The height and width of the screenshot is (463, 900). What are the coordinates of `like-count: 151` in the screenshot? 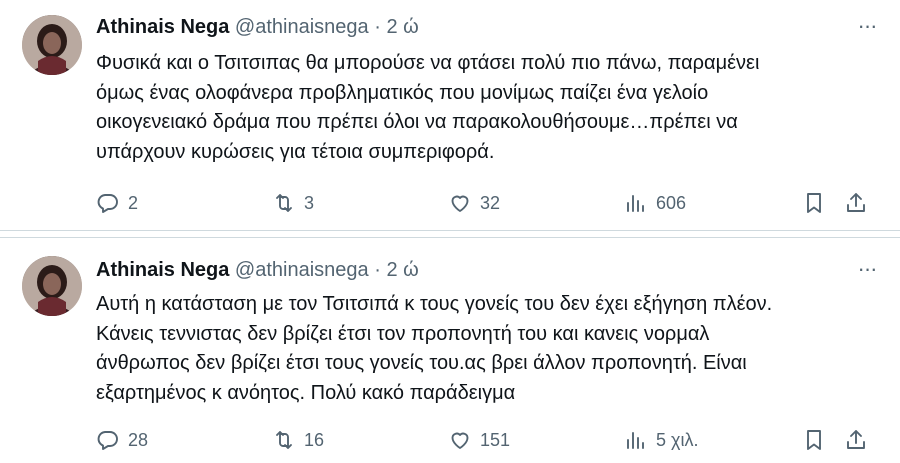 It's located at (495, 439).